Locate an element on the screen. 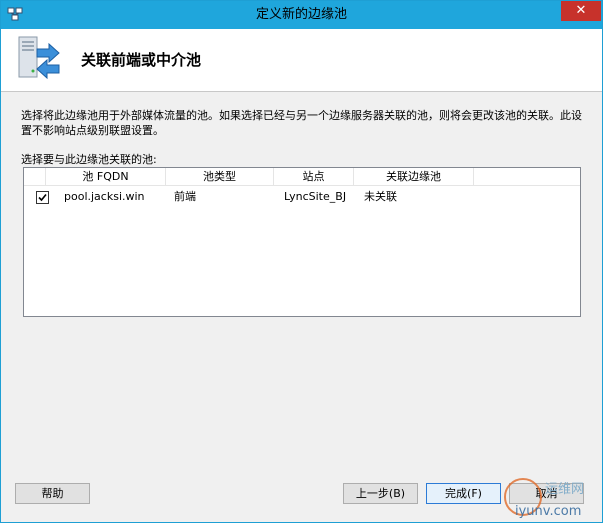 The image size is (603, 523). table-row: pool.jacksi.win 前端 LyncSite_BJ 未关联 is located at coordinates (302, 197).